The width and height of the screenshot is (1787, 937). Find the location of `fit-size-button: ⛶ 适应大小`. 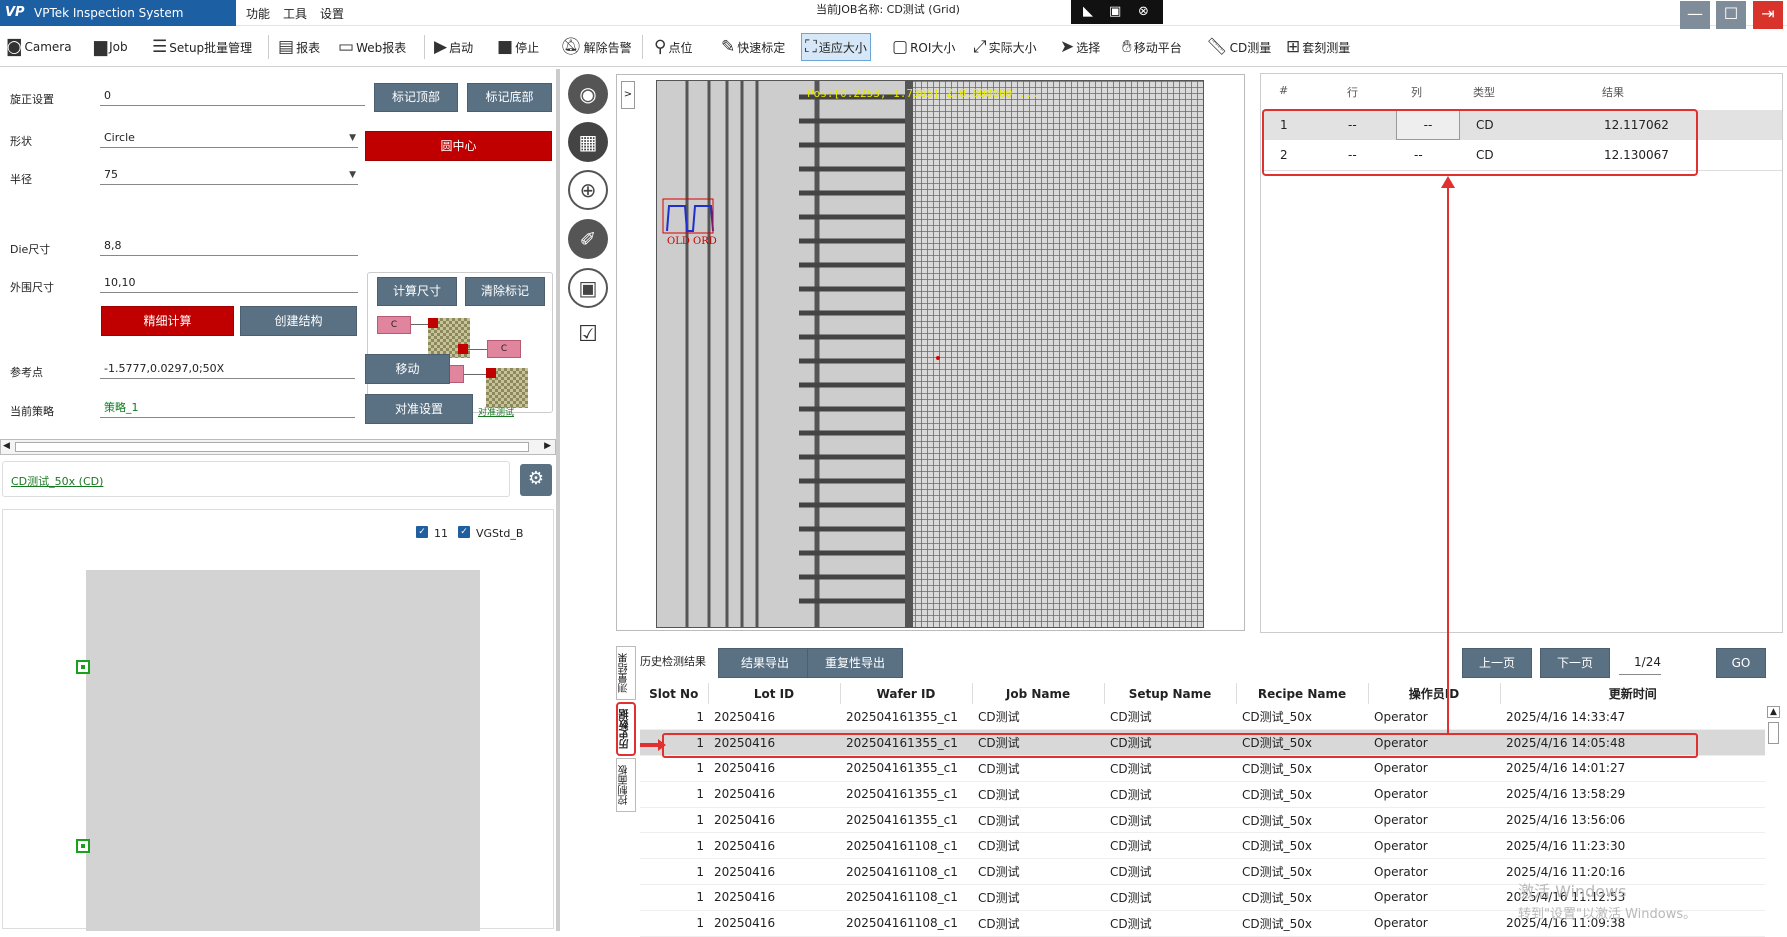

fit-size-button: ⛶ 适应大小 is located at coordinates (836, 47).